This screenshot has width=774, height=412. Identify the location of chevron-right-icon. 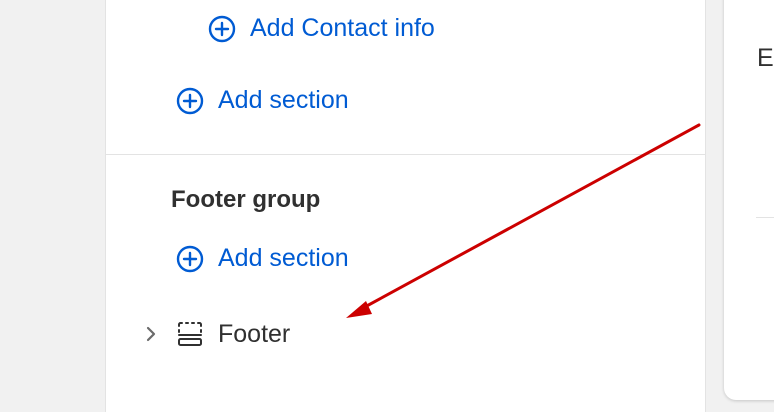
(151, 334).